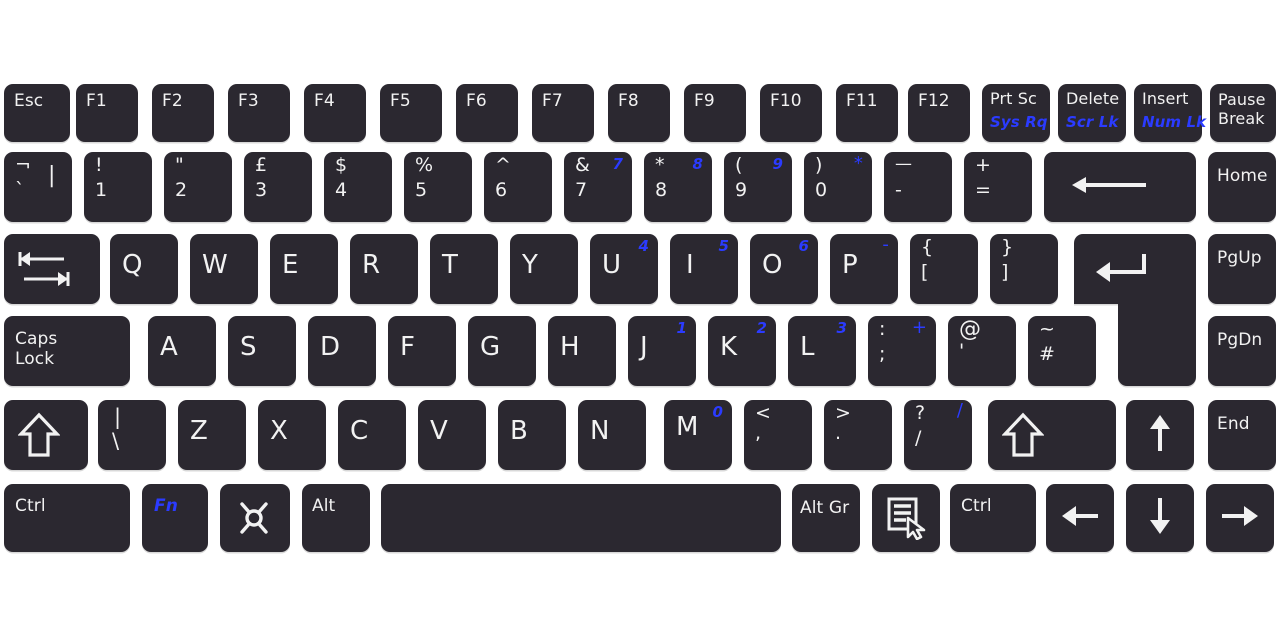 The height and width of the screenshot is (640, 1280). What do you see at coordinates (132, 435) in the screenshot?
I see `key-backslash: | \` at bounding box center [132, 435].